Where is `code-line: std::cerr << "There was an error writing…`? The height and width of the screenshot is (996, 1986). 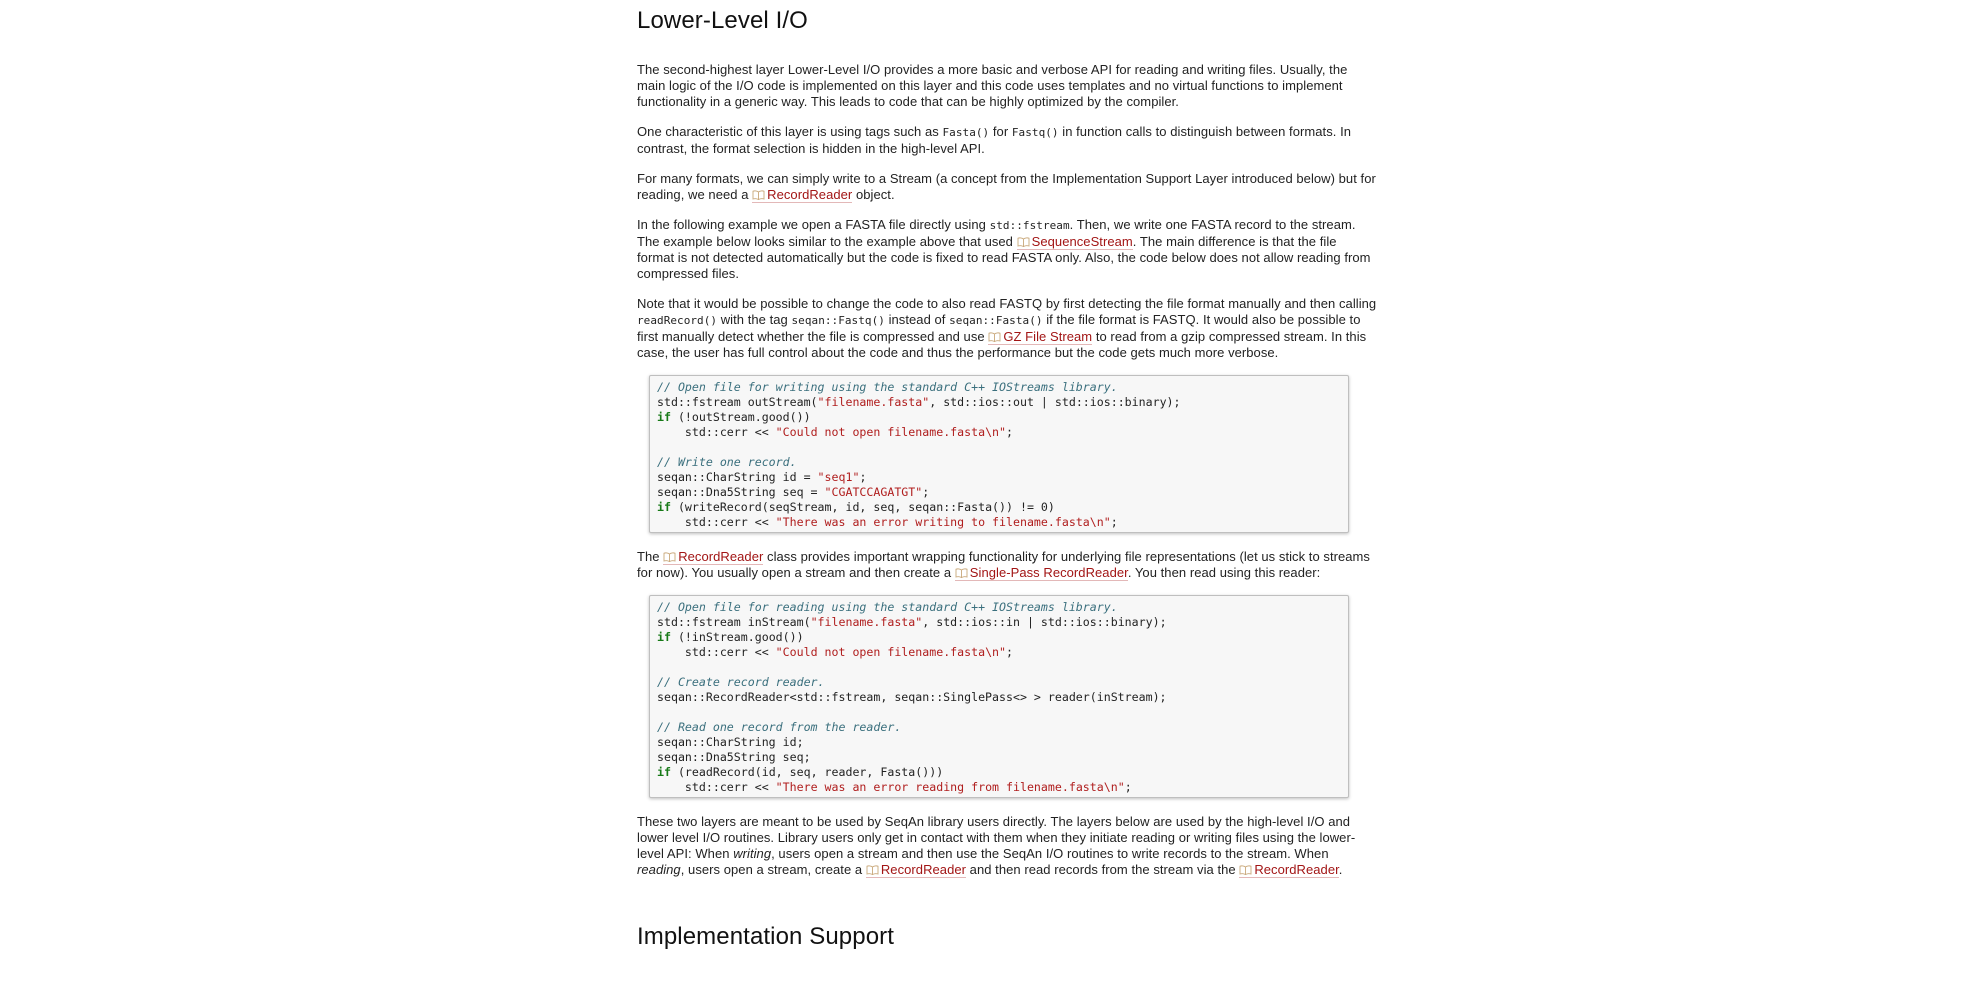
code-line: std::cerr << "There was an error writing… is located at coordinates (999, 522).